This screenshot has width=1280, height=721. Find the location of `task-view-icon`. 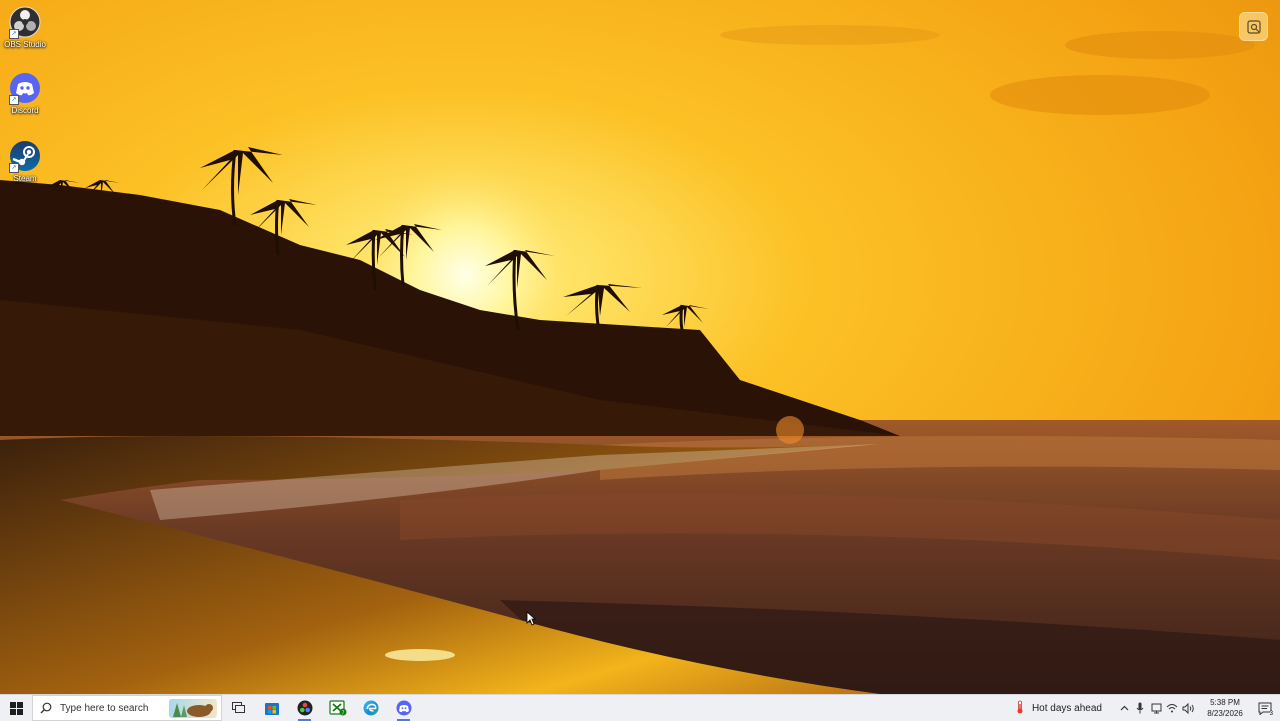

task-view-icon is located at coordinates (238, 707).